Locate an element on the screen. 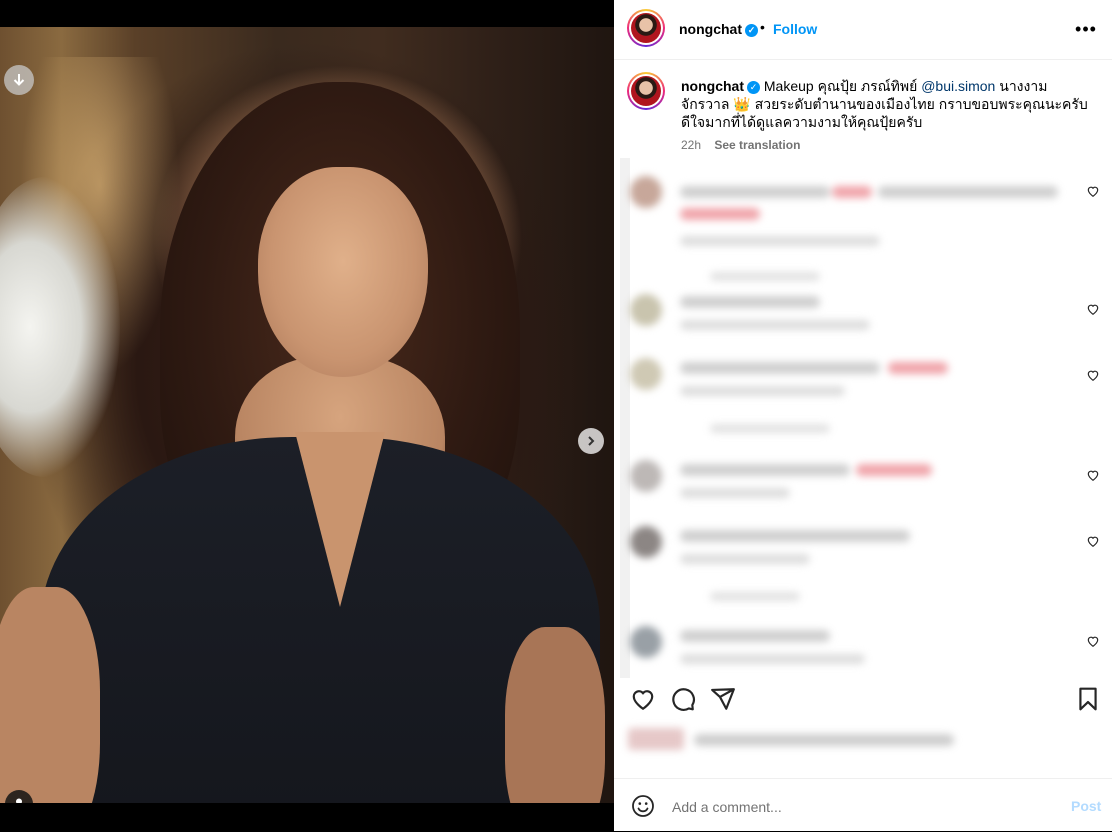 The image size is (1112, 832). post-header: nongchat ✓ • Follow ••• is located at coordinates (863, 30).